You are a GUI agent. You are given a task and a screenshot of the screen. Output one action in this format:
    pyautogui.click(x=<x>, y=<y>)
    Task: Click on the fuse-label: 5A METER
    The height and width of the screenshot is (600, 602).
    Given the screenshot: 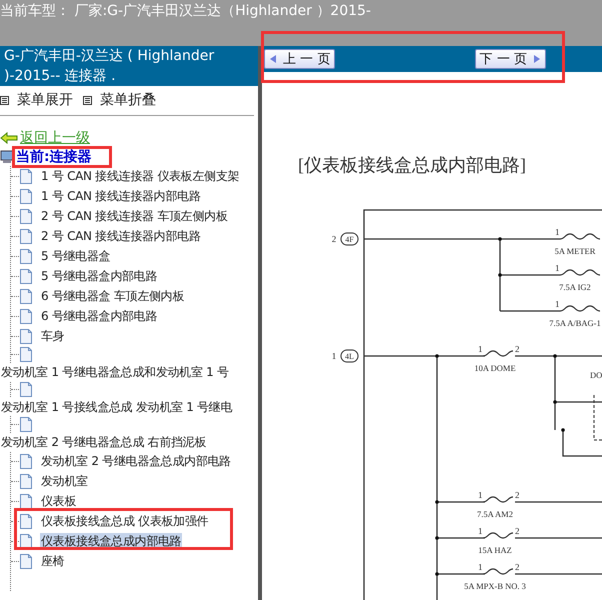 What is the action you would take?
    pyautogui.click(x=575, y=251)
    